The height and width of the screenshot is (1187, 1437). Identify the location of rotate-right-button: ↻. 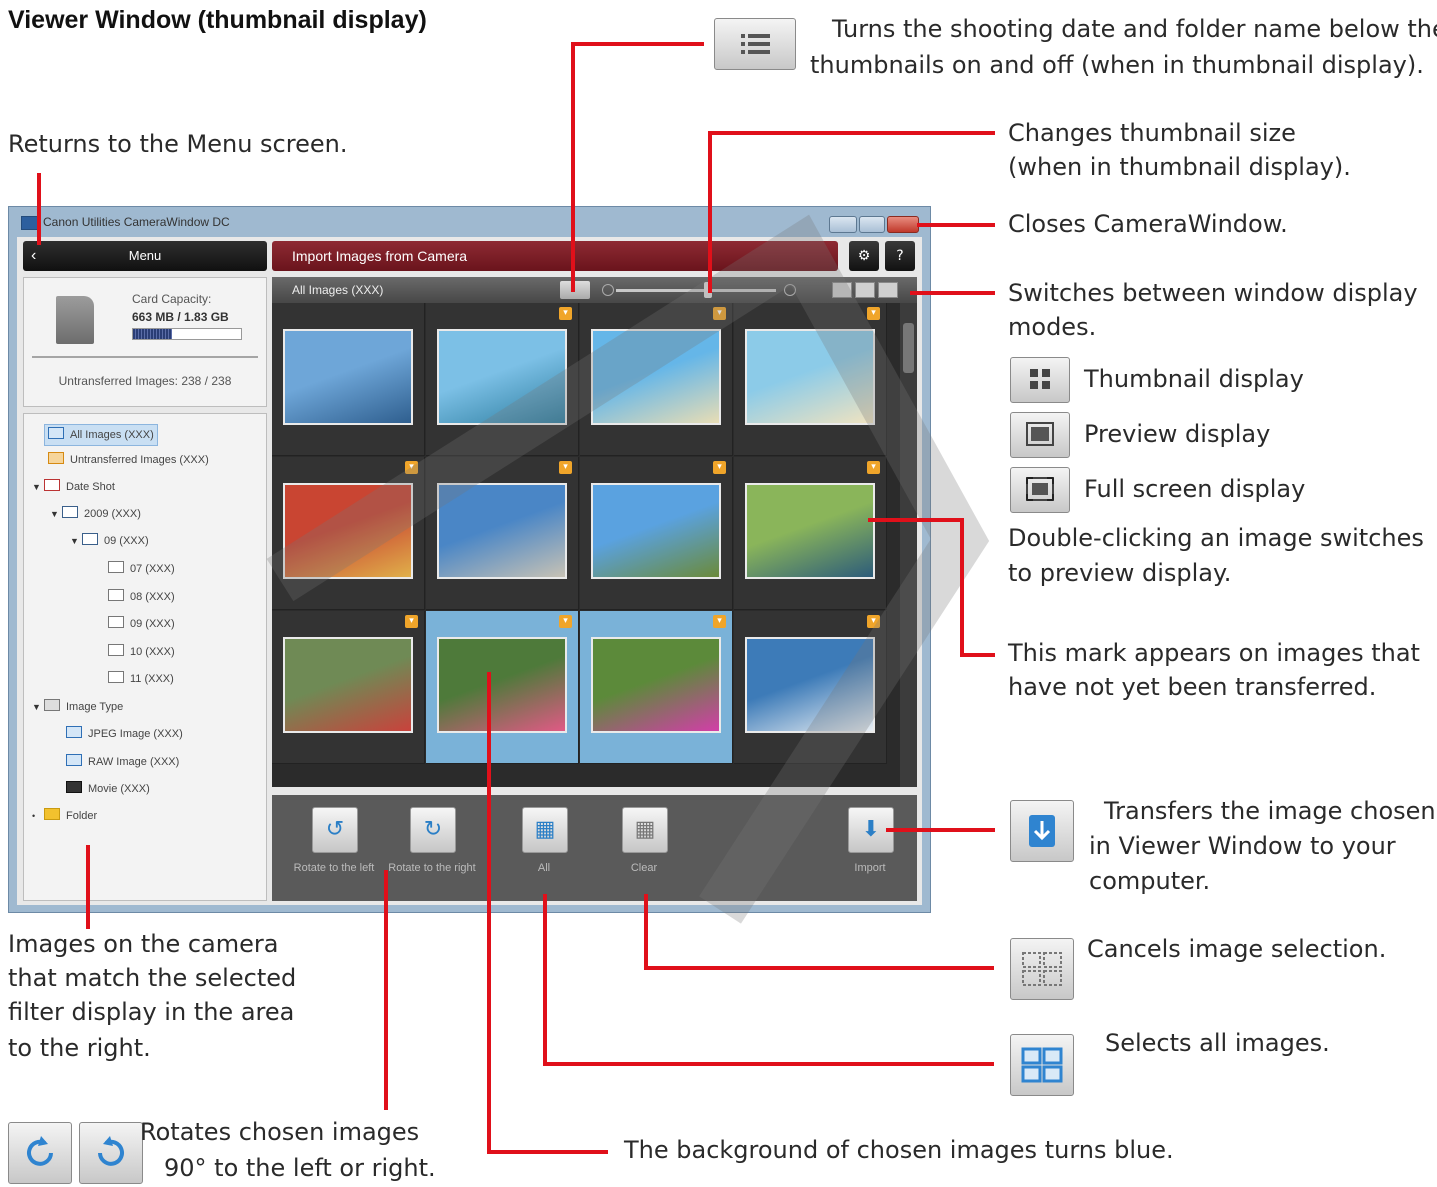
(433, 830).